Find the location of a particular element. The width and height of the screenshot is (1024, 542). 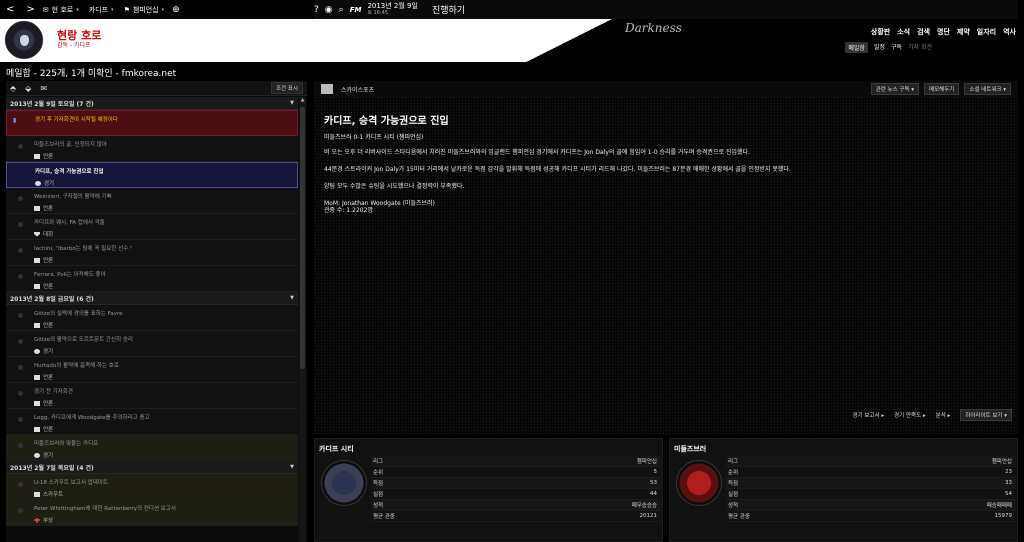

list-item: Iachini, "Ibarbo는 팀에 꼭 필요한 선수." 언론 is located at coordinates (152, 253).